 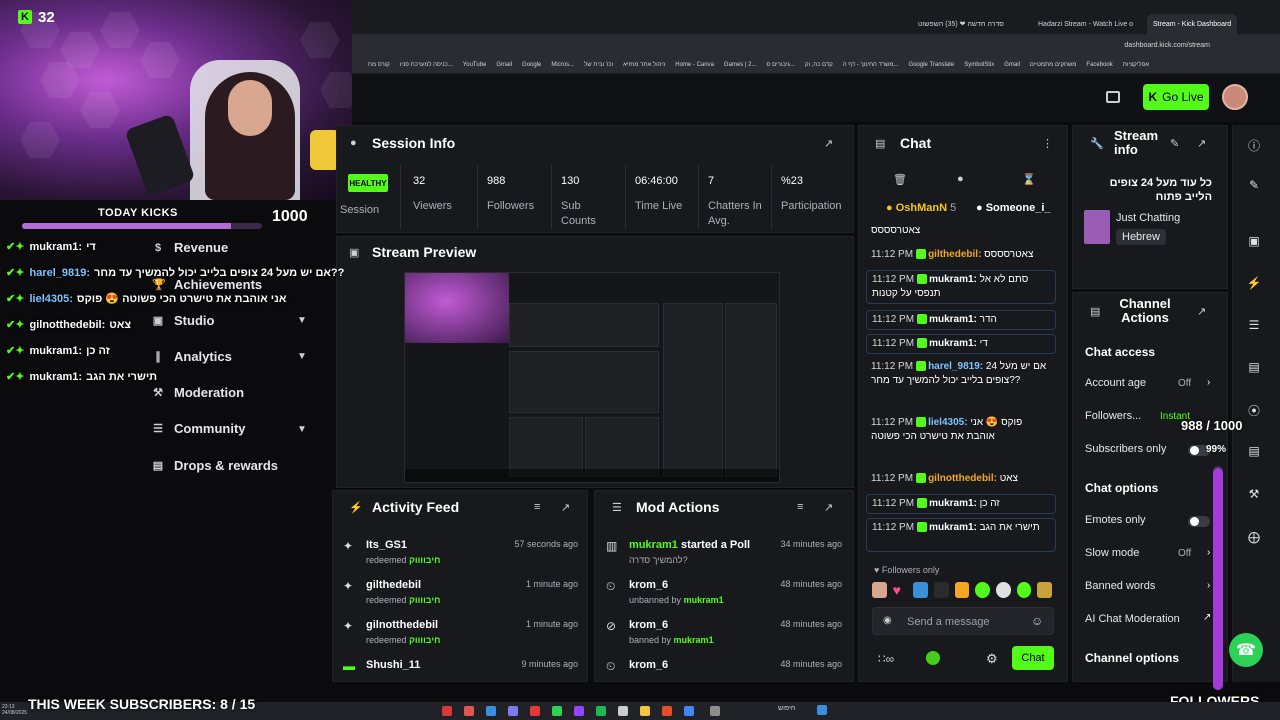 I want to click on activity-user: gilthedebil, so click(x=393, y=585).